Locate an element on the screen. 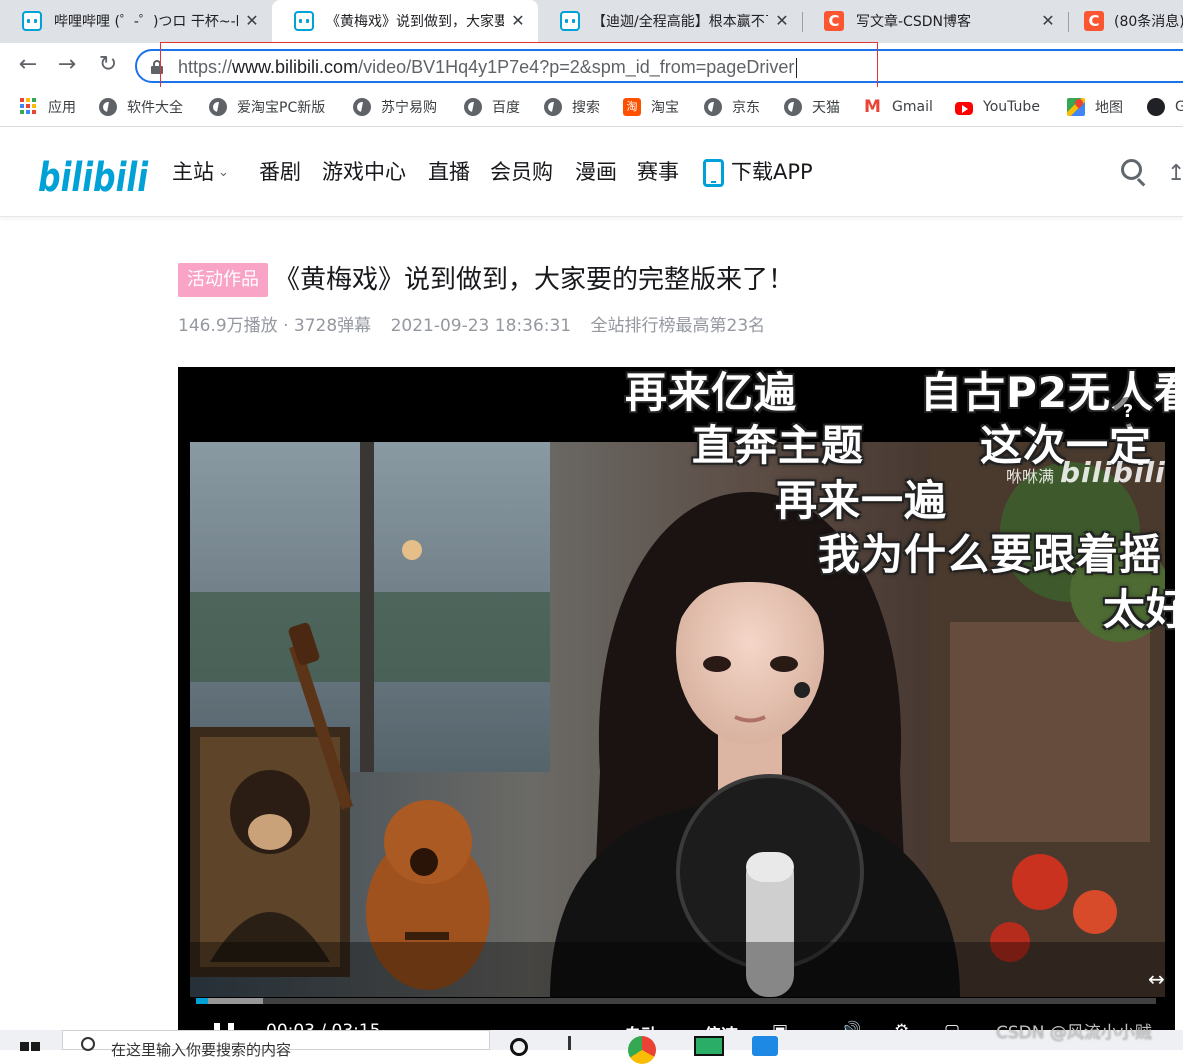  nav-main-site: 主站 ⌄ is located at coordinates (200, 172).